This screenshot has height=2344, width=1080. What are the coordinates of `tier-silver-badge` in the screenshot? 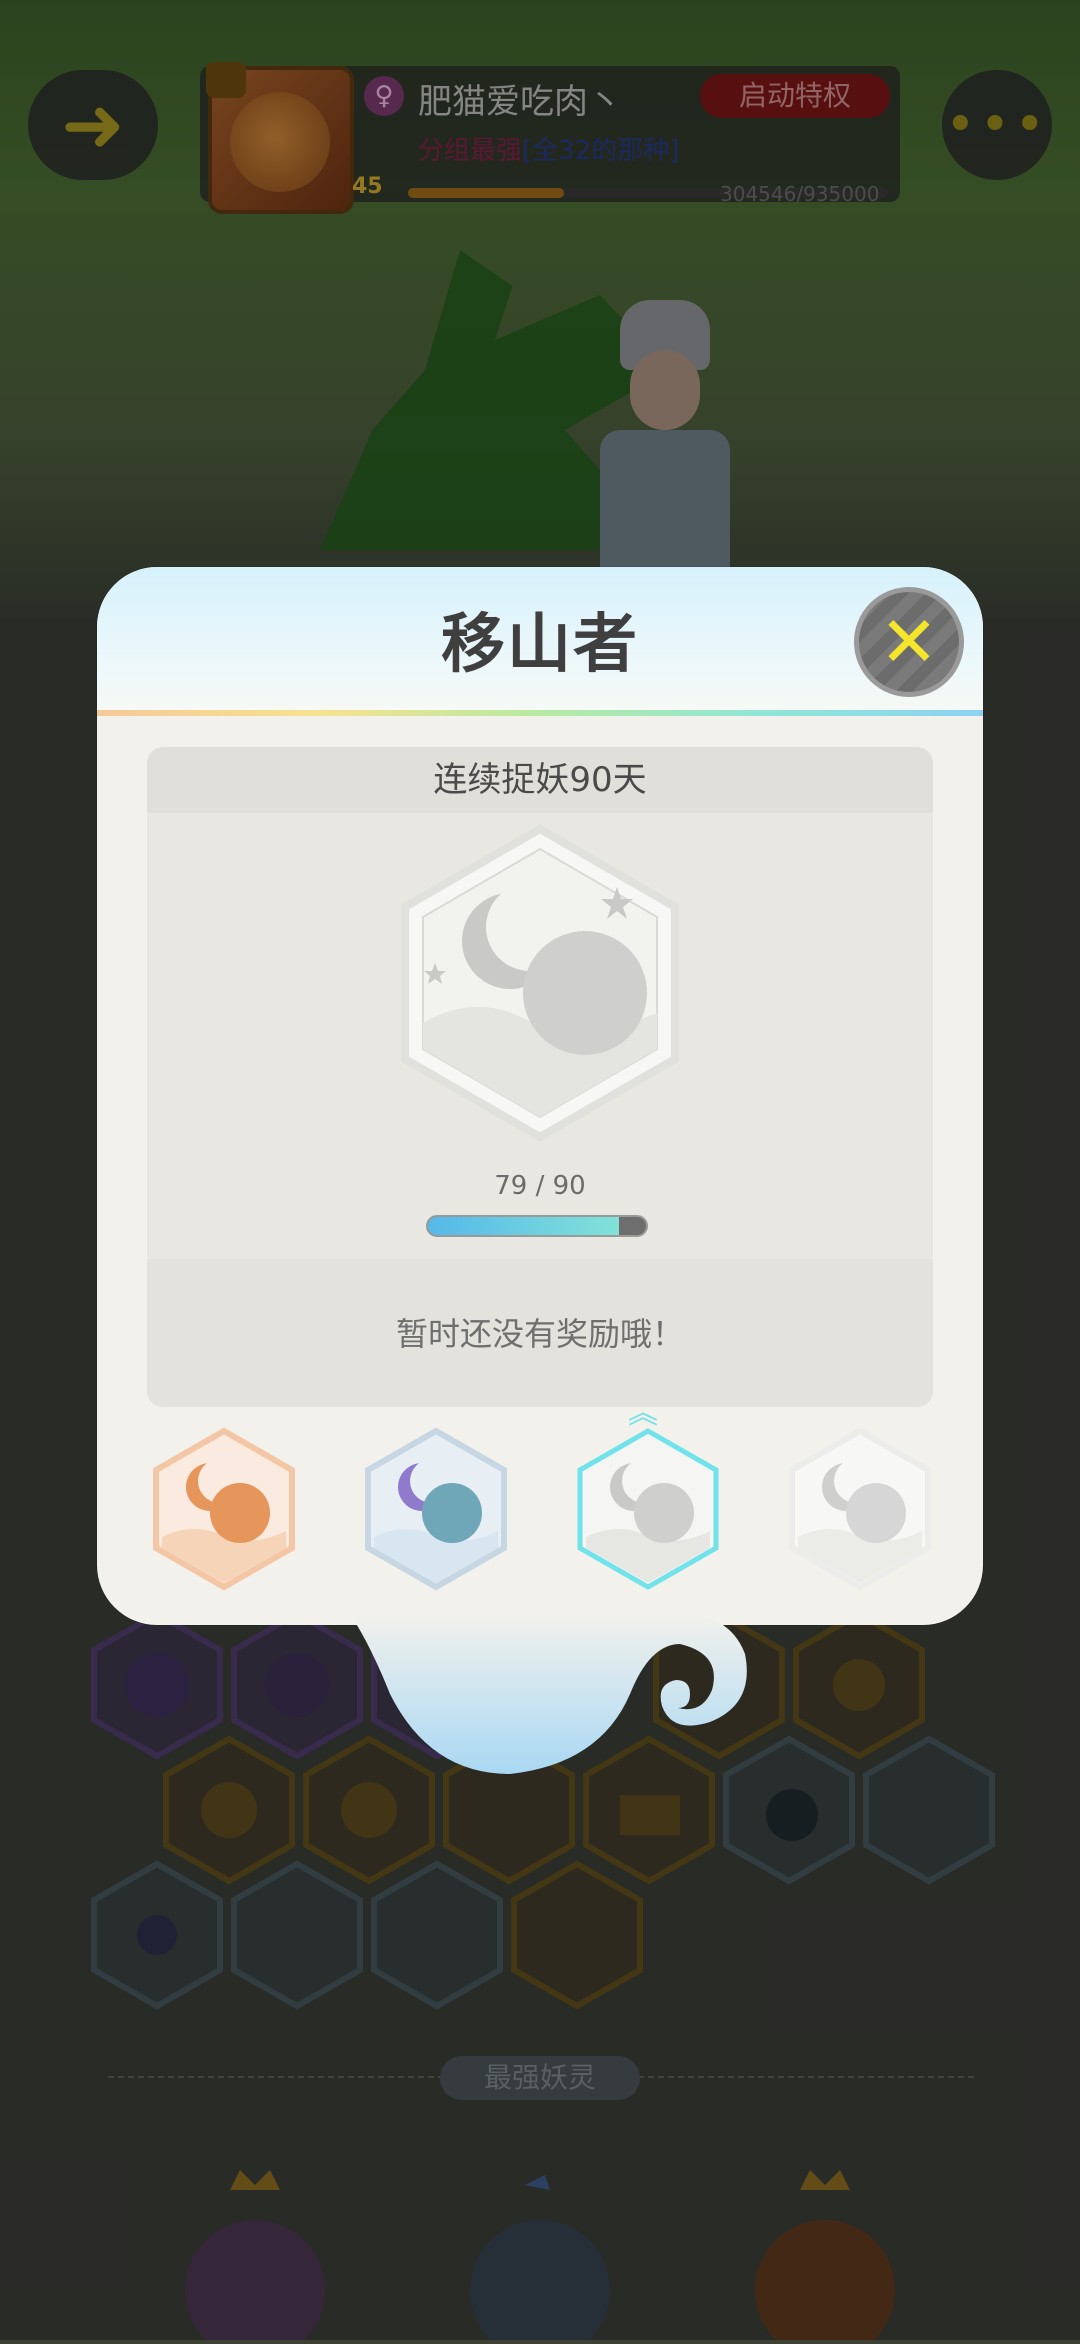 It's located at (436, 1509).